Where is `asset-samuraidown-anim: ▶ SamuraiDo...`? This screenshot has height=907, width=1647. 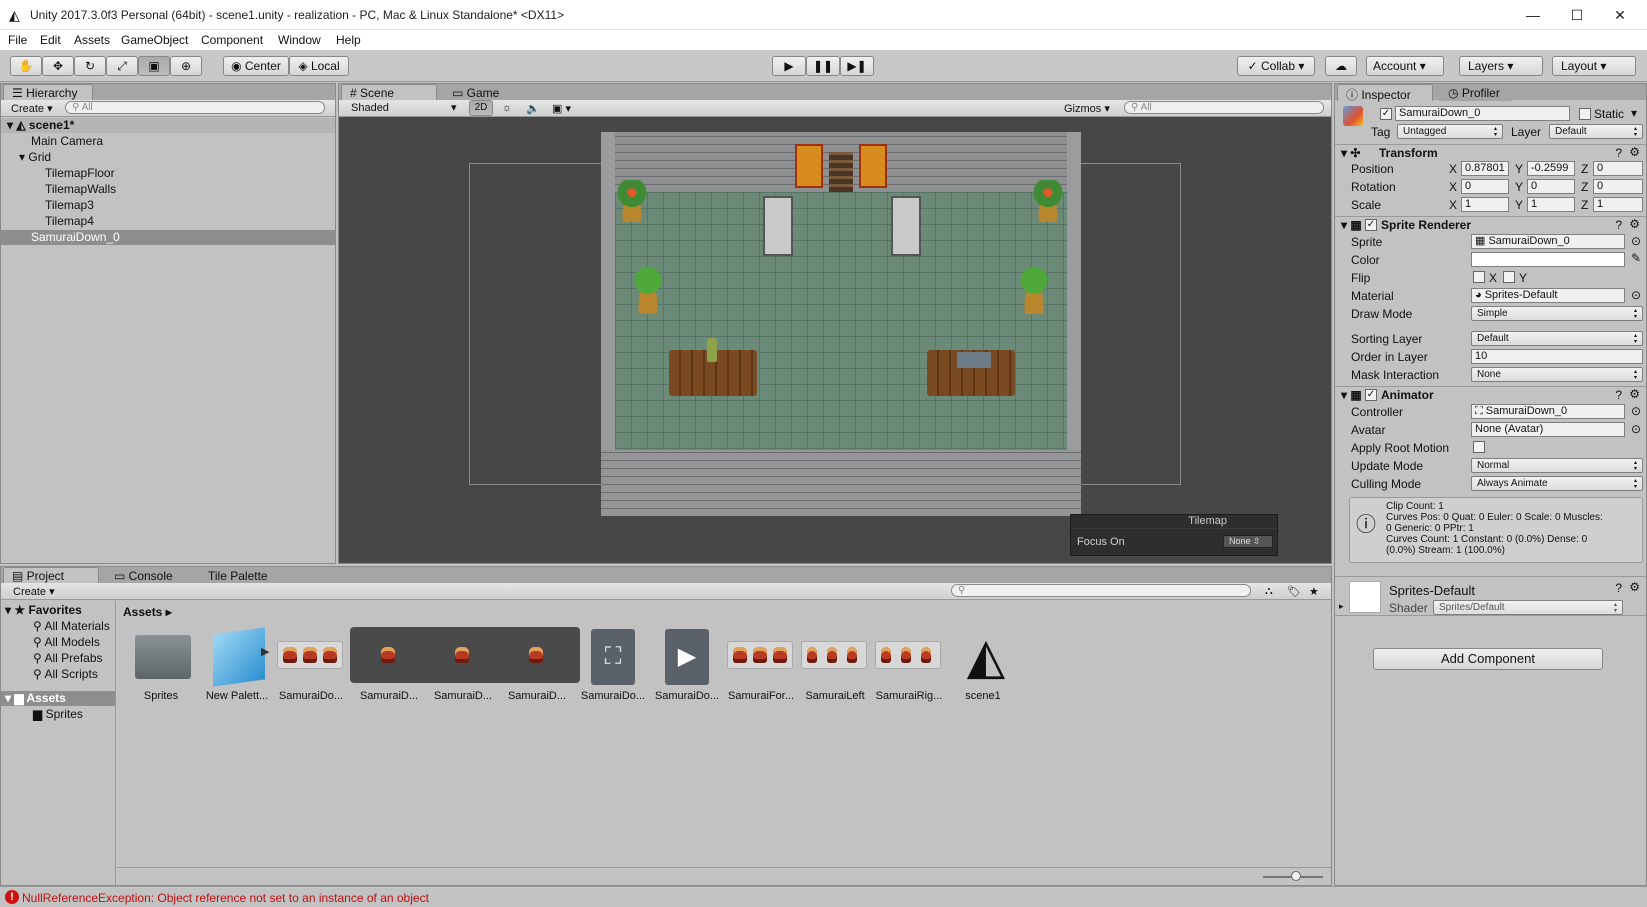 asset-samuraidown-anim: ▶ SamuraiDo... is located at coordinates (687, 667).